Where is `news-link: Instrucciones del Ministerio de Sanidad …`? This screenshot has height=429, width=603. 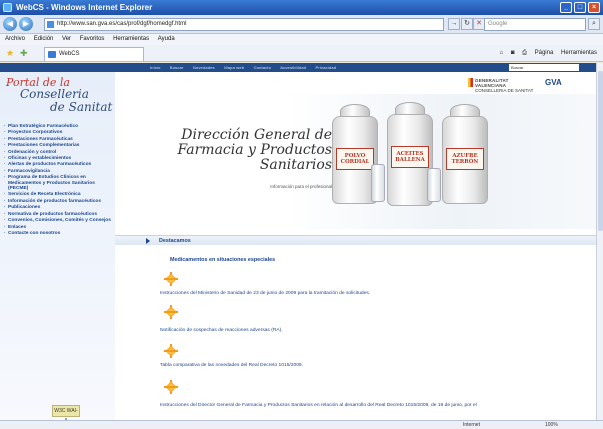 news-link: Instrucciones del Ministerio de Sanidad … is located at coordinates (265, 294).